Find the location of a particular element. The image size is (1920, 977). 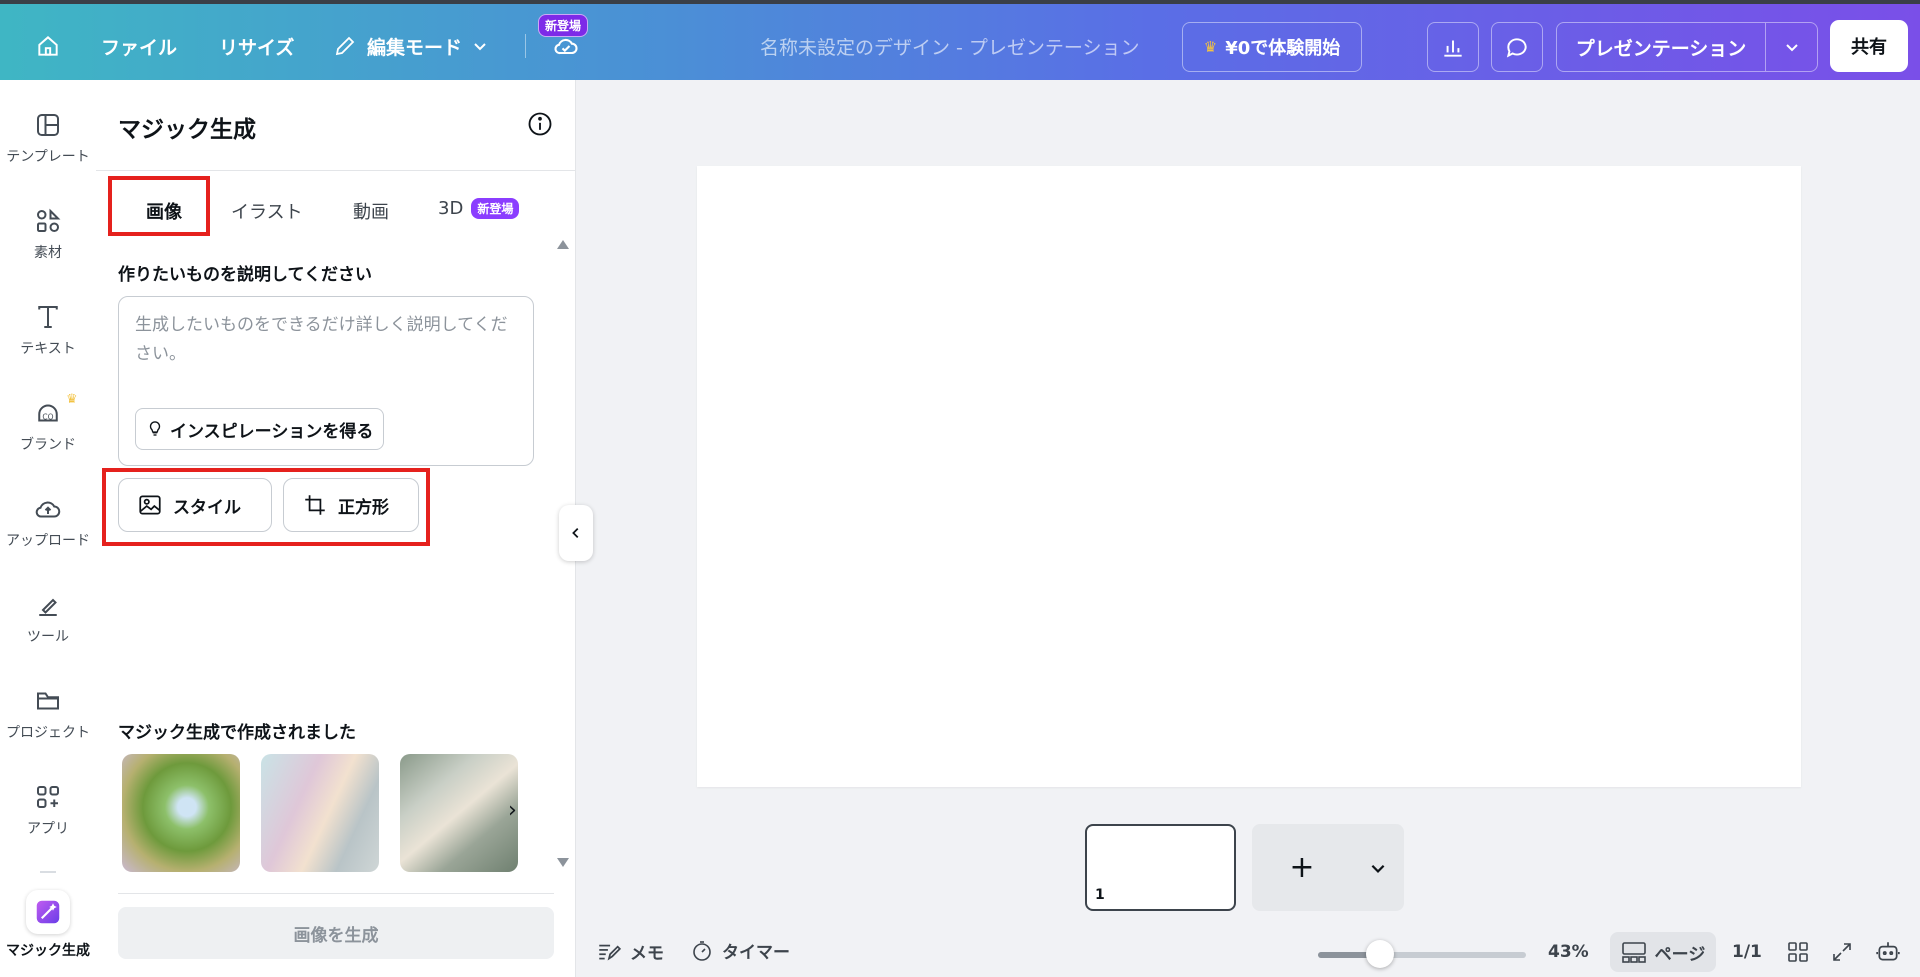

rail-item-projects: プロジェクト is located at coordinates (48, 728).